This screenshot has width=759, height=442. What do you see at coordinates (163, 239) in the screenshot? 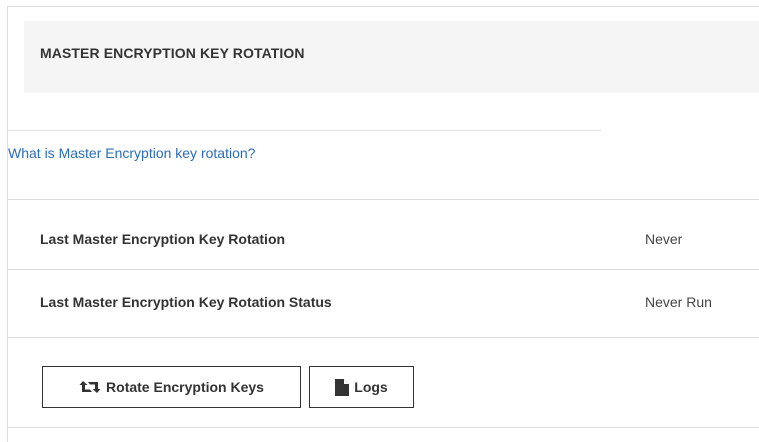
I see `row-label: Last Master Encryption Key Rotation` at bounding box center [163, 239].